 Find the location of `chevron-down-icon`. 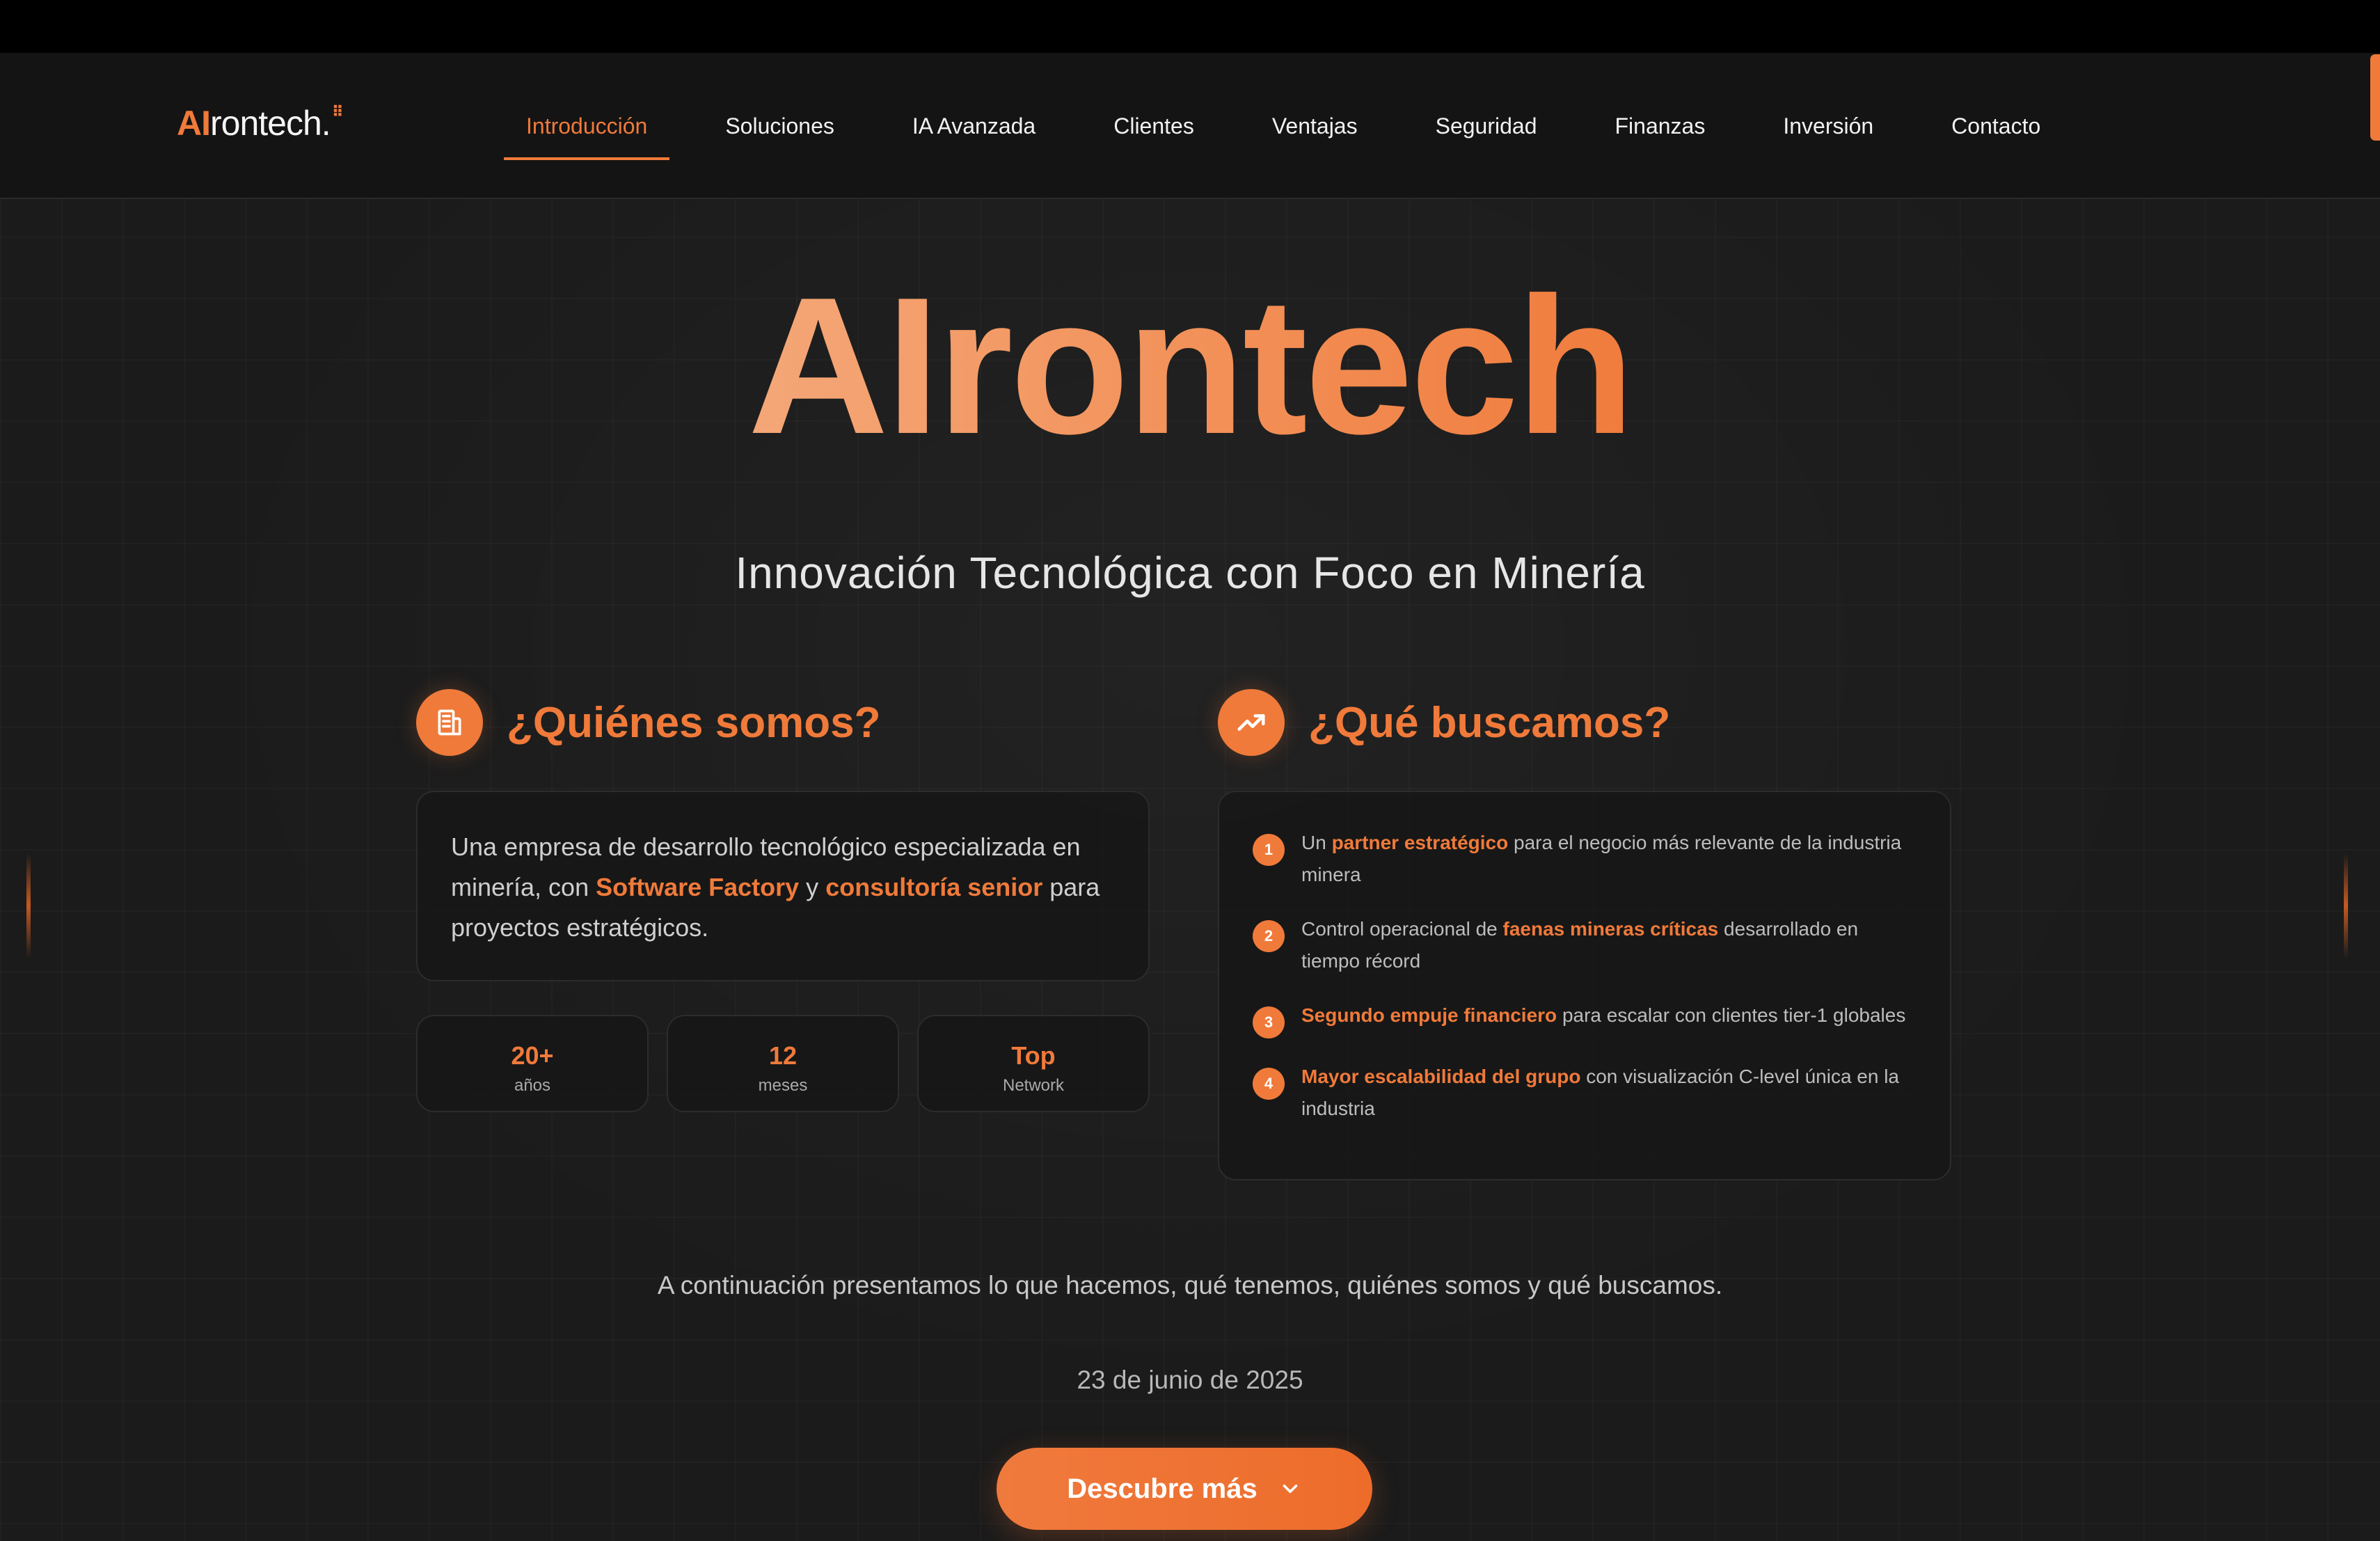

chevron-down-icon is located at coordinates (1290, 1489).